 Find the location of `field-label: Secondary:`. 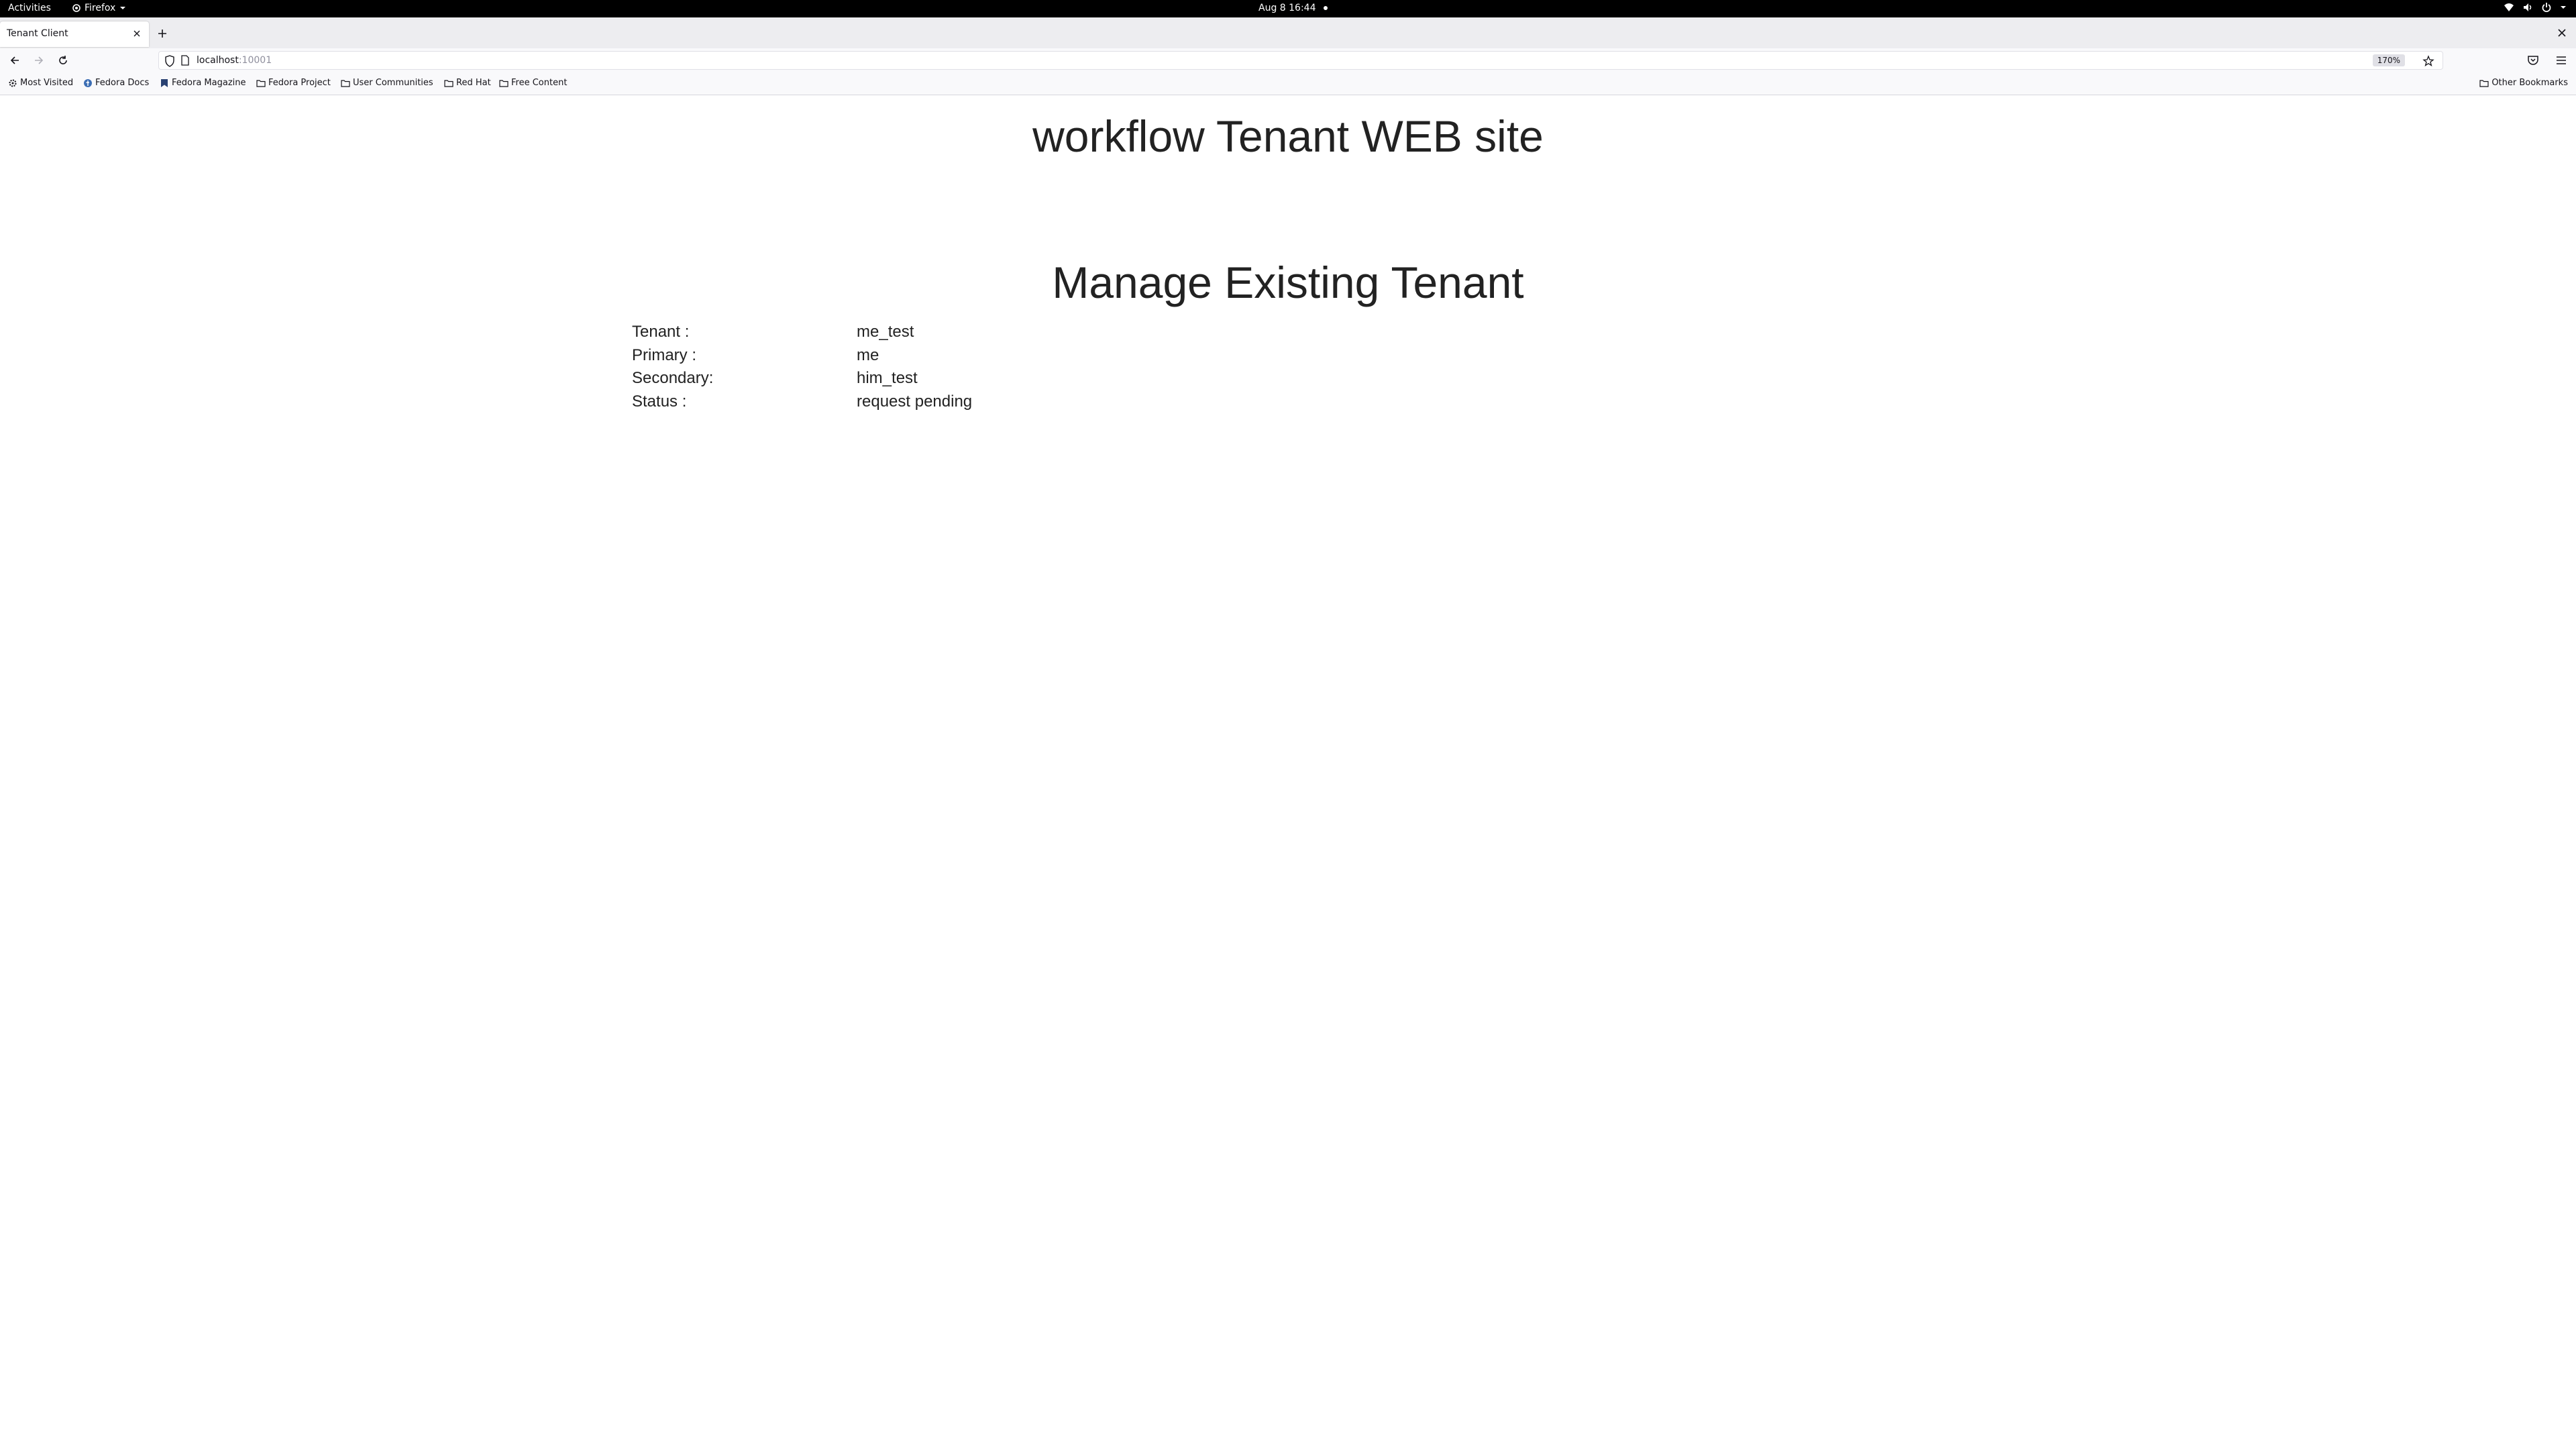

field-label: Secondary: is located at coordinates (673, 378).